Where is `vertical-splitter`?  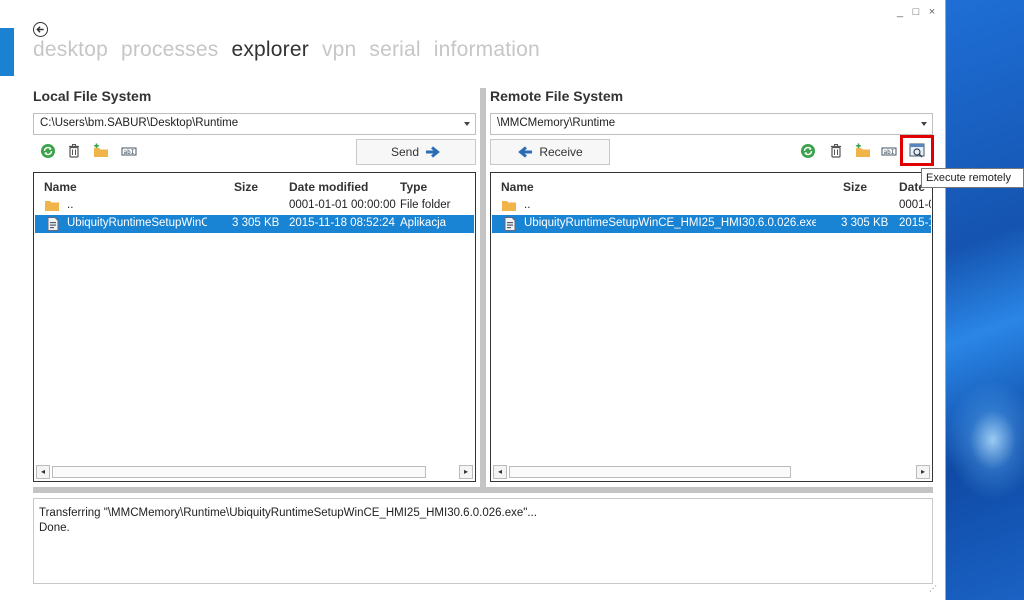 vertical-splitter is located at coordinates (483, 288).